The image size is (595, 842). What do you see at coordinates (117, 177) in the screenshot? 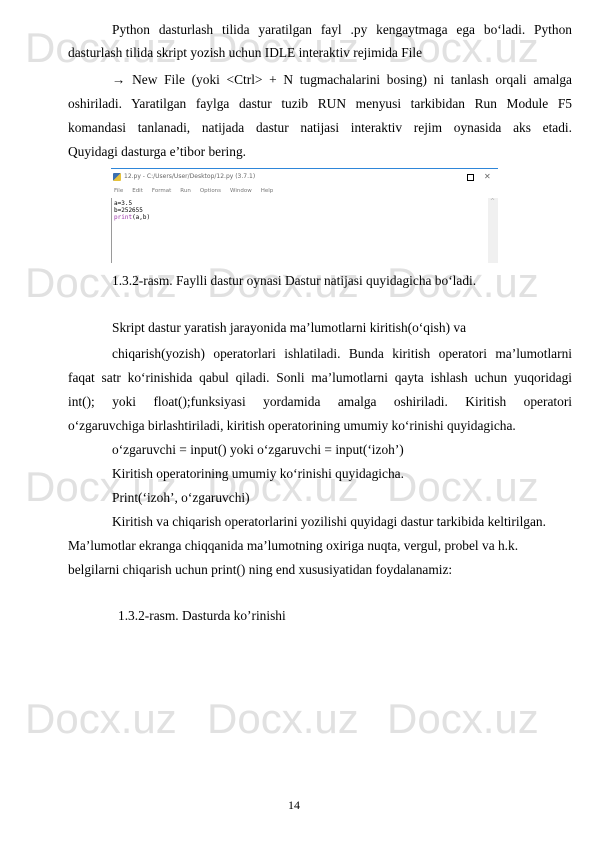
I see `python-file-icon` at bounding box center [117, 177].